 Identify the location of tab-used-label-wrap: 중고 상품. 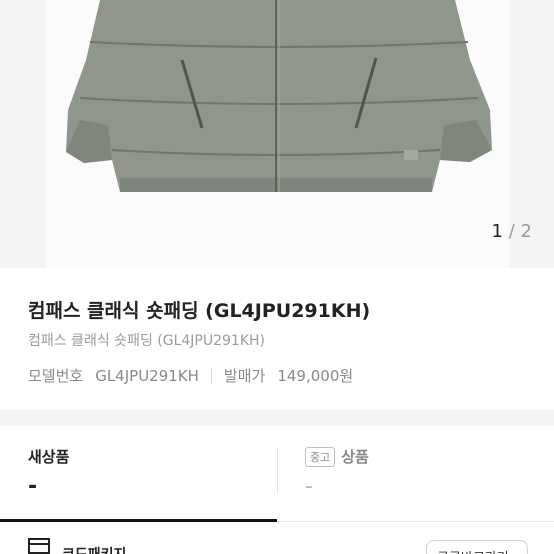
(337, 456).